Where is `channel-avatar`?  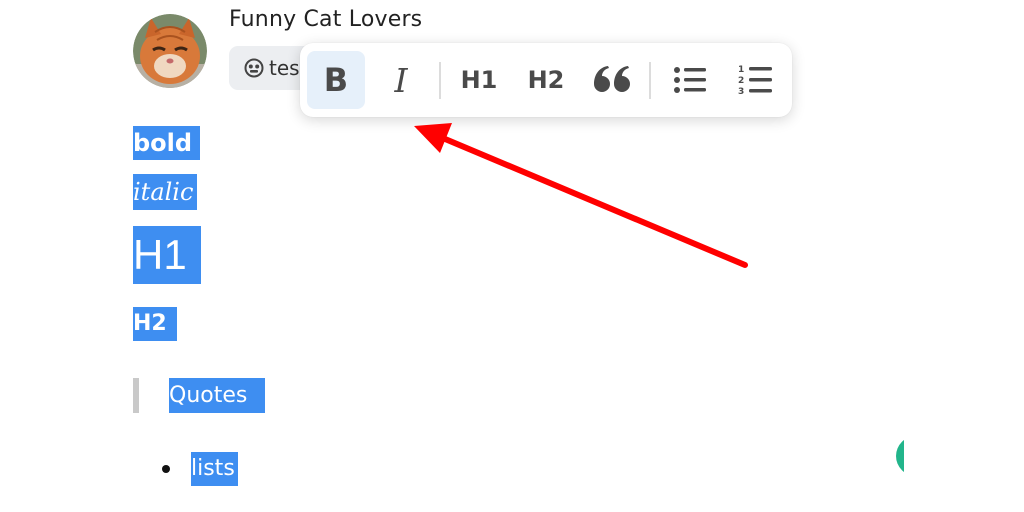
channel-avatar is located at coordinates (170, 51).